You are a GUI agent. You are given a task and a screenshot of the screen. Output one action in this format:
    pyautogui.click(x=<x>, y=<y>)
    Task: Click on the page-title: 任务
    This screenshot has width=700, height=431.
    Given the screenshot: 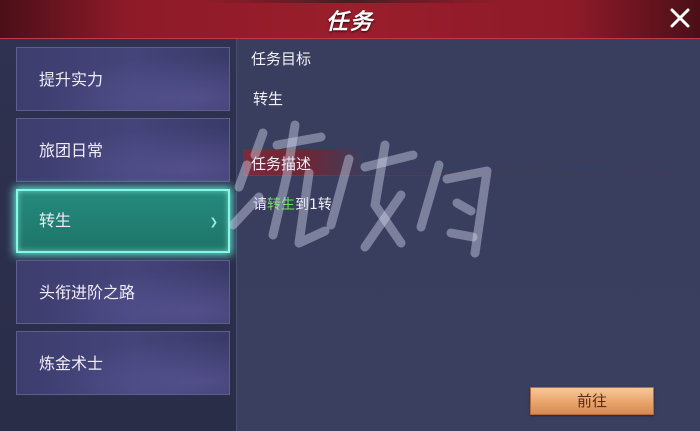 What is the action you would take?
    pyautogui.click(x=349, y=22)
    